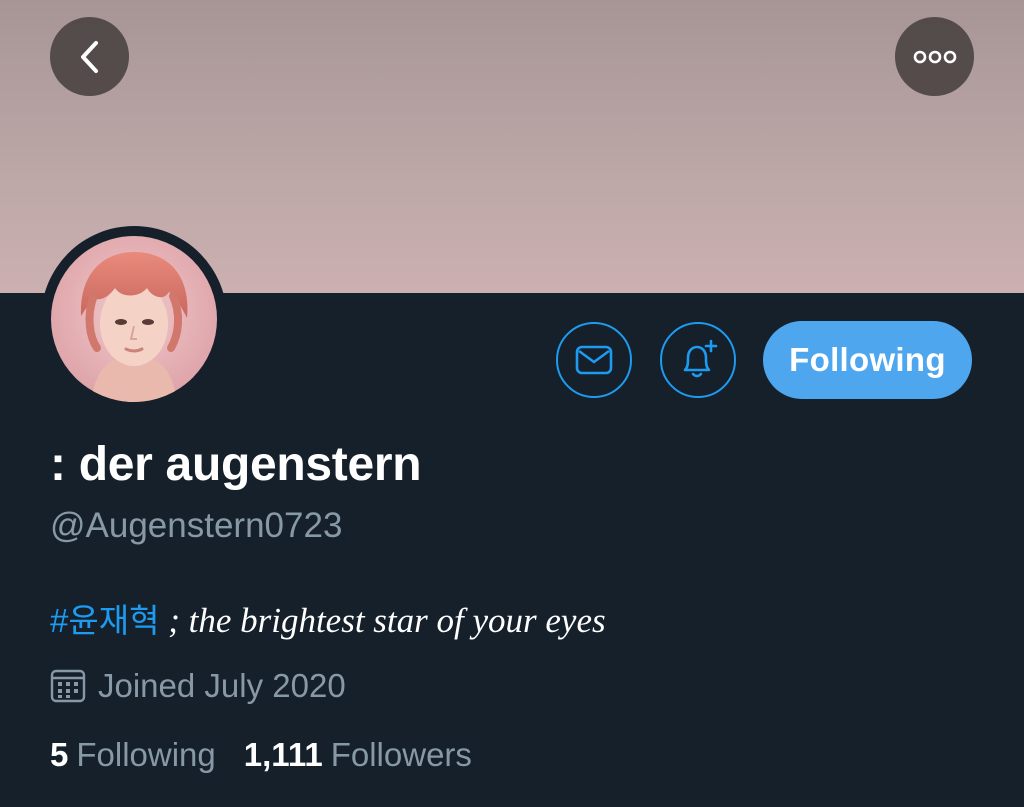  I want to click on profile-photo, so click(134, 319).